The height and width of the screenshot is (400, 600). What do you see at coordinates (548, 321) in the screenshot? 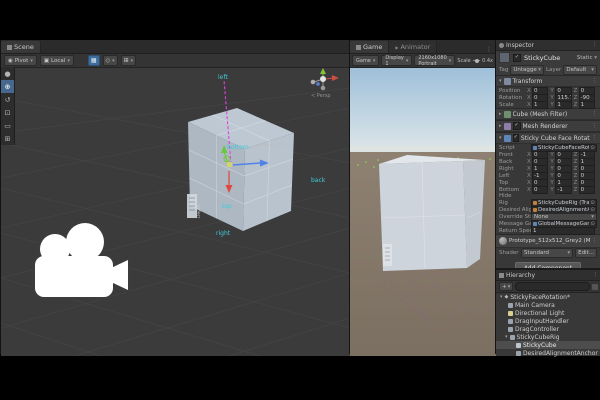
I see `hierarchy-item-draginputhandler: DragInputHandler` at bounding box center [548, 321].